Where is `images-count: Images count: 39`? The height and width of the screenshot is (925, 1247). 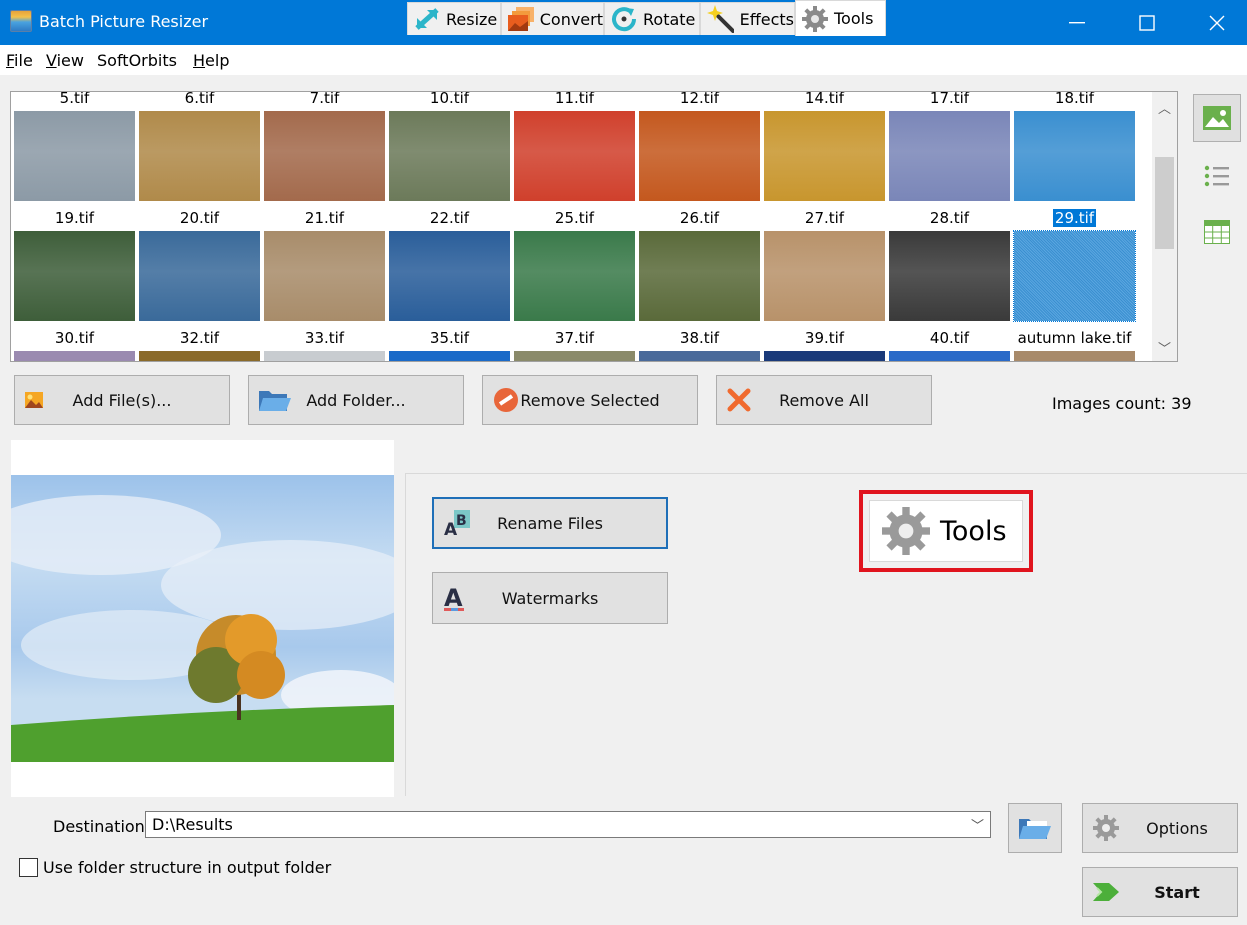 images-count: Images count: 39 is located at coordinates (1122, 403).